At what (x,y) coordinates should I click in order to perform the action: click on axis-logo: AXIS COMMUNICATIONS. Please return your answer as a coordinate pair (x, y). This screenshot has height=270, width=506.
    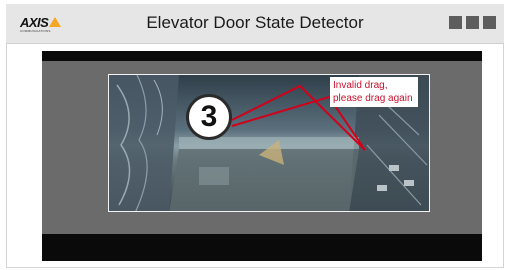
    Looking at the image, I should click on (41, 24).